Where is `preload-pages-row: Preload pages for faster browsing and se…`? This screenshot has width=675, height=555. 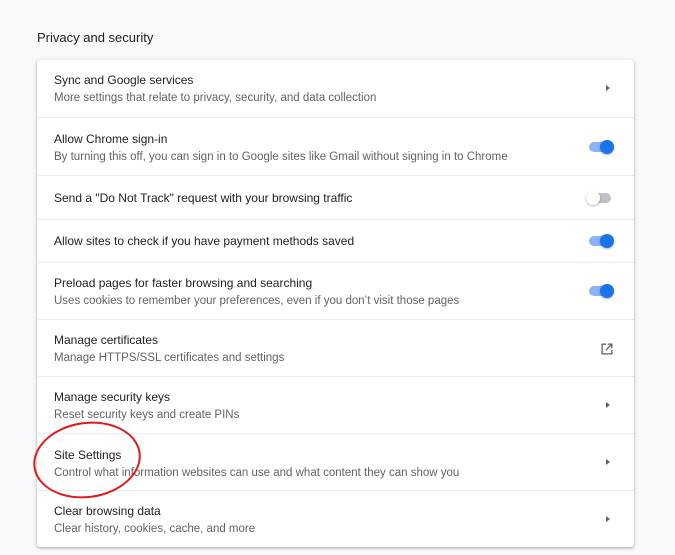 preload-pages-row: Preload pages for faster browsing and se… is located at coordinates (335, 290).